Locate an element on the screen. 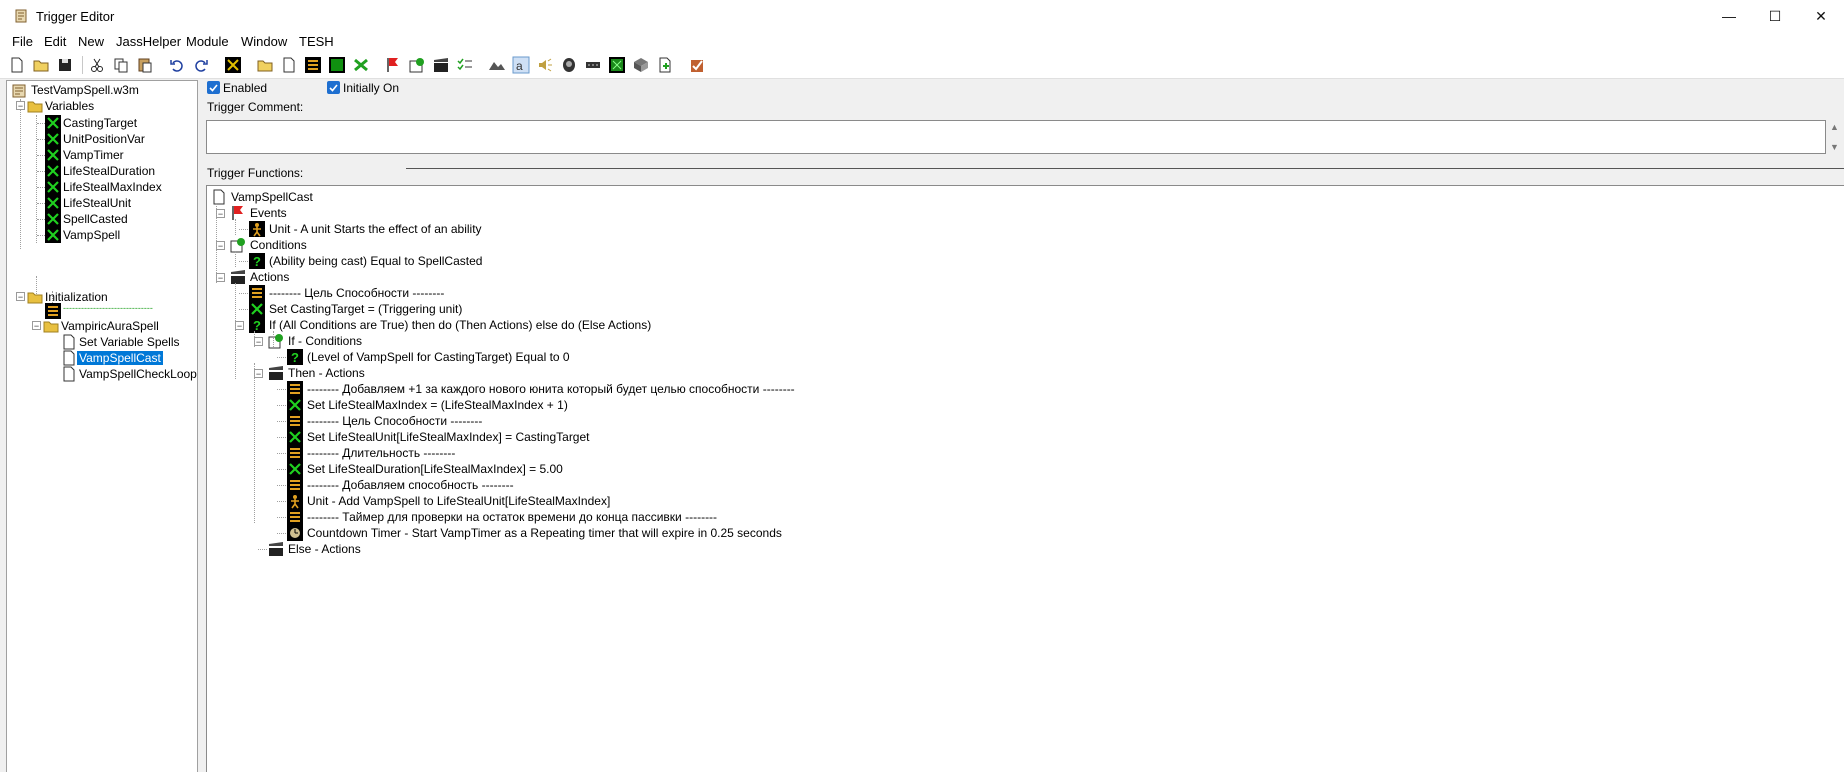 The height and width of the screenshot is (772, 1844). menu-tesh: TESH is located at coordinates (316, 41).